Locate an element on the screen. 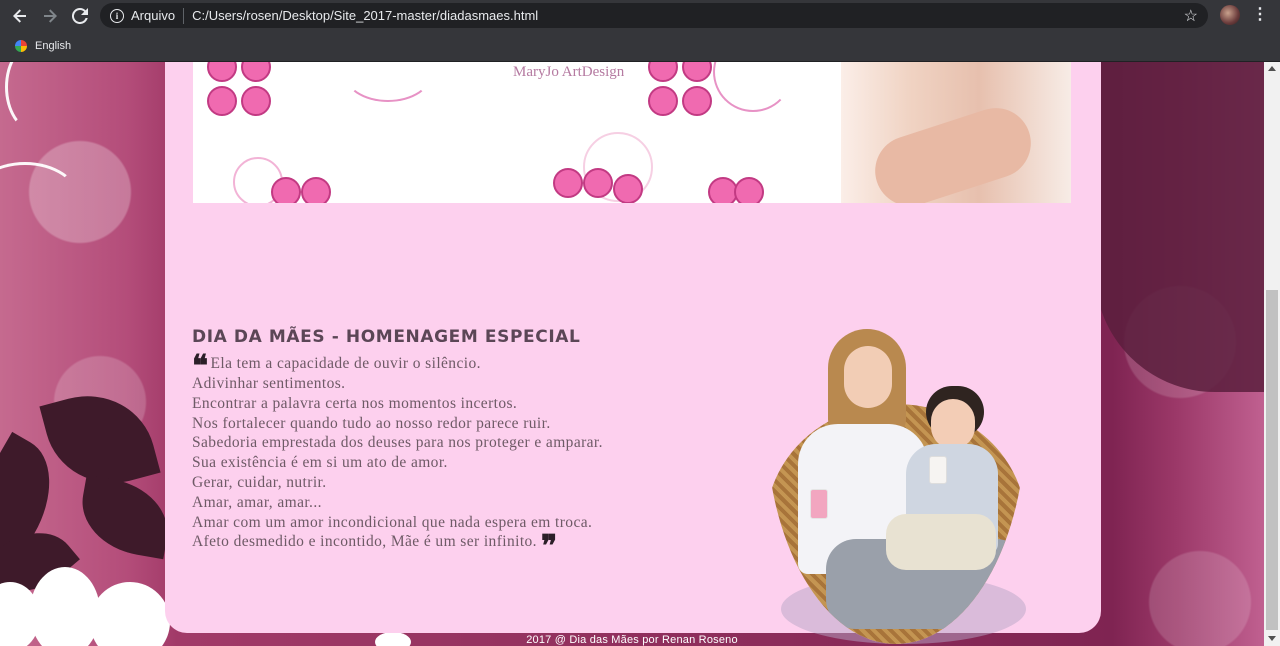  arrow-left-icon is located at coordinates (19, 15).